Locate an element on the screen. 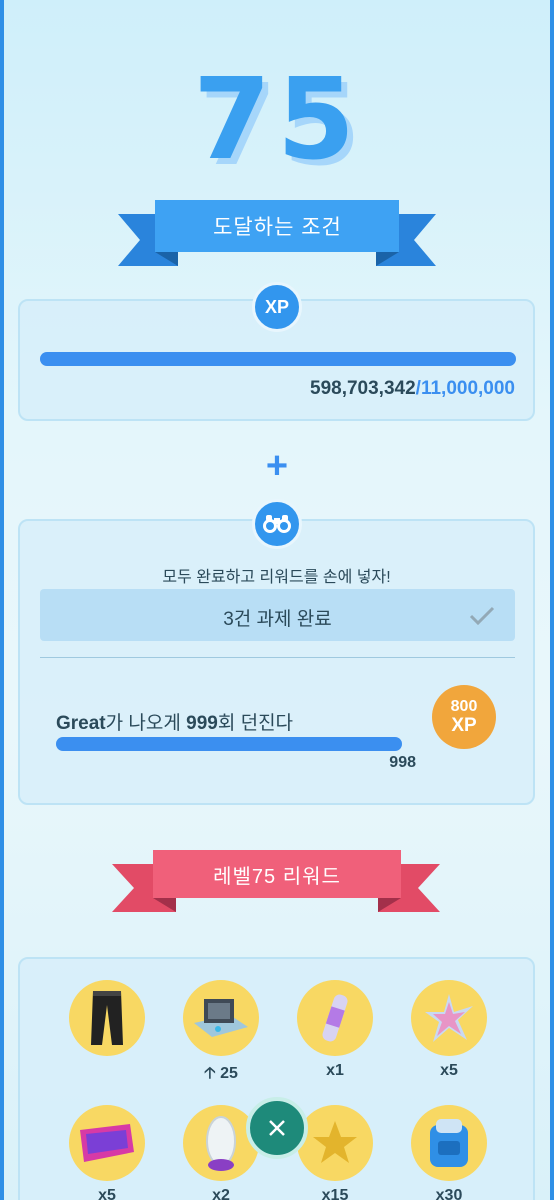 This screenshot has width=554, height=1200. reward-star-piece: x5 is located at coordinates (449, 1030).